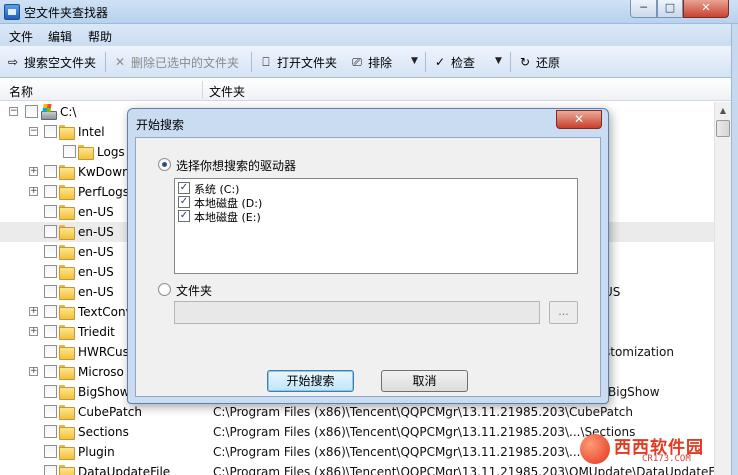 This screenshot has width=738, height=475. What do you see at coordinates (103, 432) in the screenshot?
I see `row-name: Sections` at bounding box center [103, 432].